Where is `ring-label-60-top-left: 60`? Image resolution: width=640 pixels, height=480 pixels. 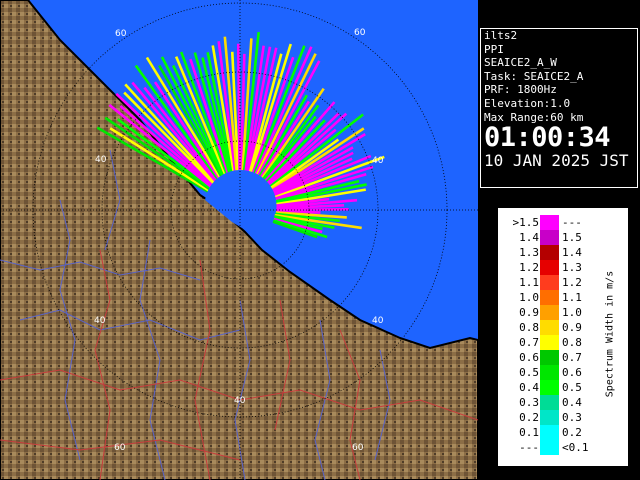 ring-label-60-top-left: 60 is located at coordinates (121, 34).